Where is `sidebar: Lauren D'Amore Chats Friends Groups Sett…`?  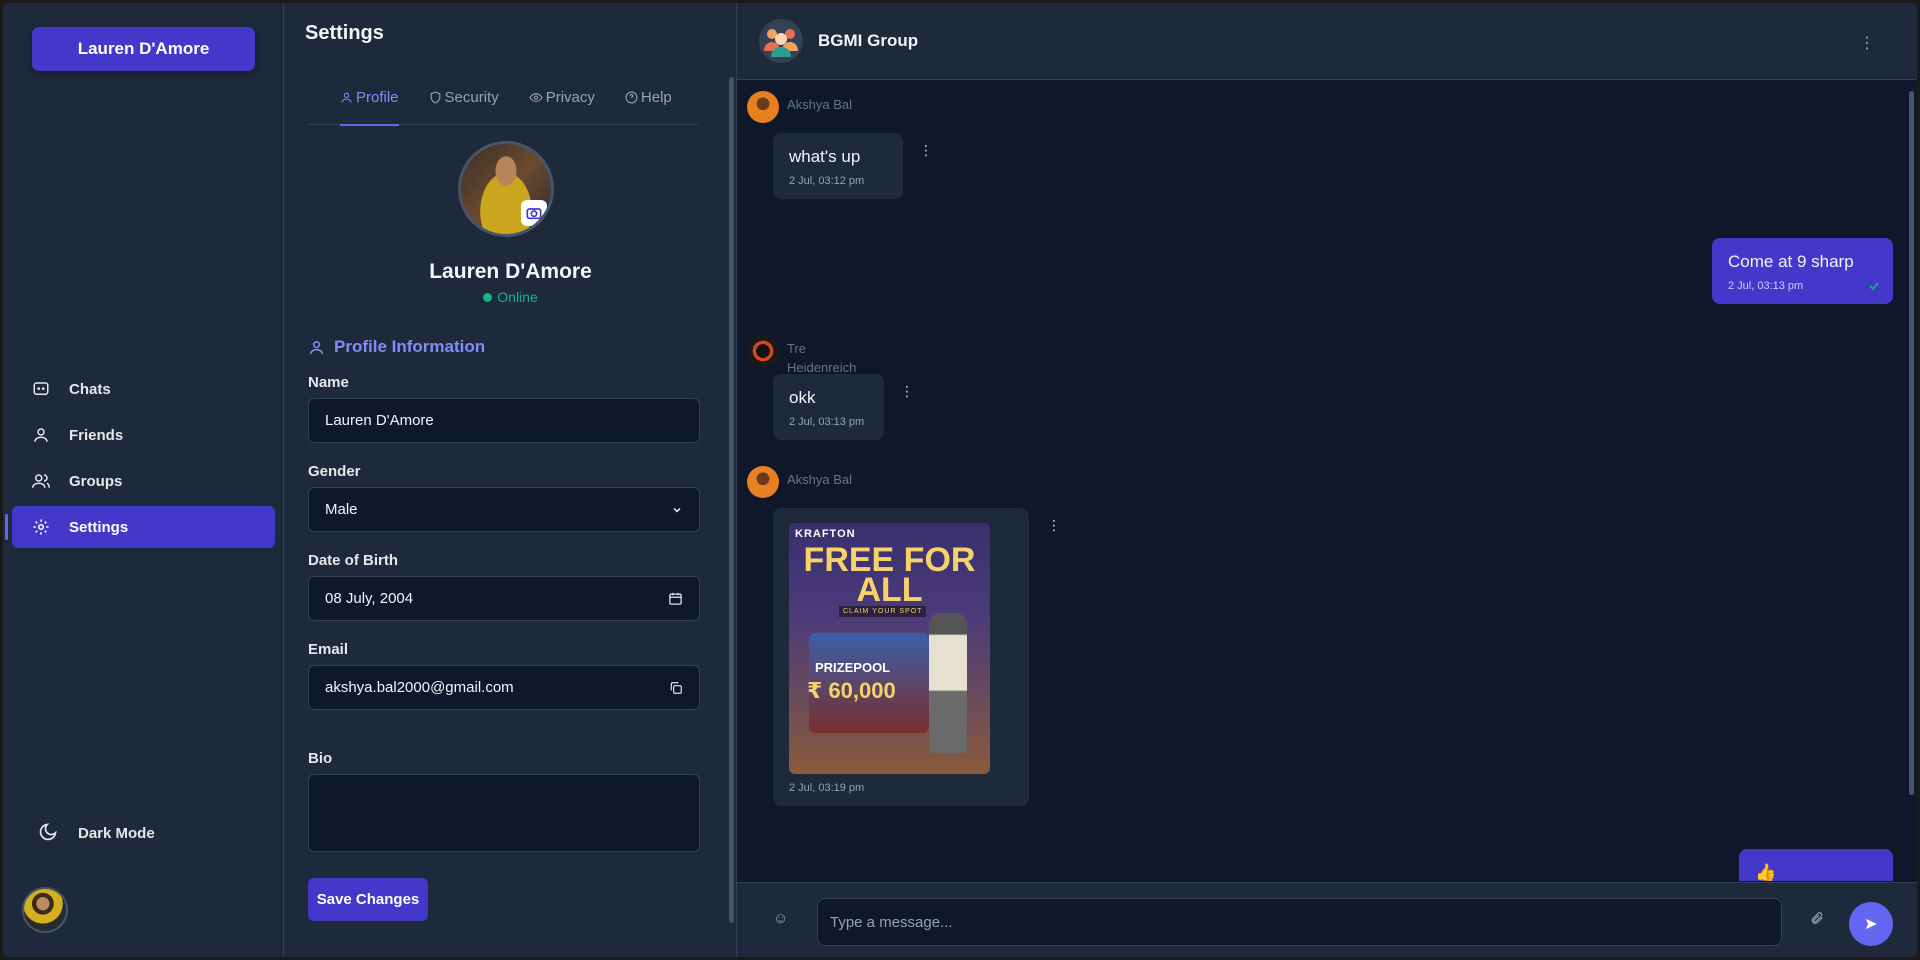 sidebar: Lauren D'Amore Chats Friends Groups Sett… is located at coordinates (143, 480).